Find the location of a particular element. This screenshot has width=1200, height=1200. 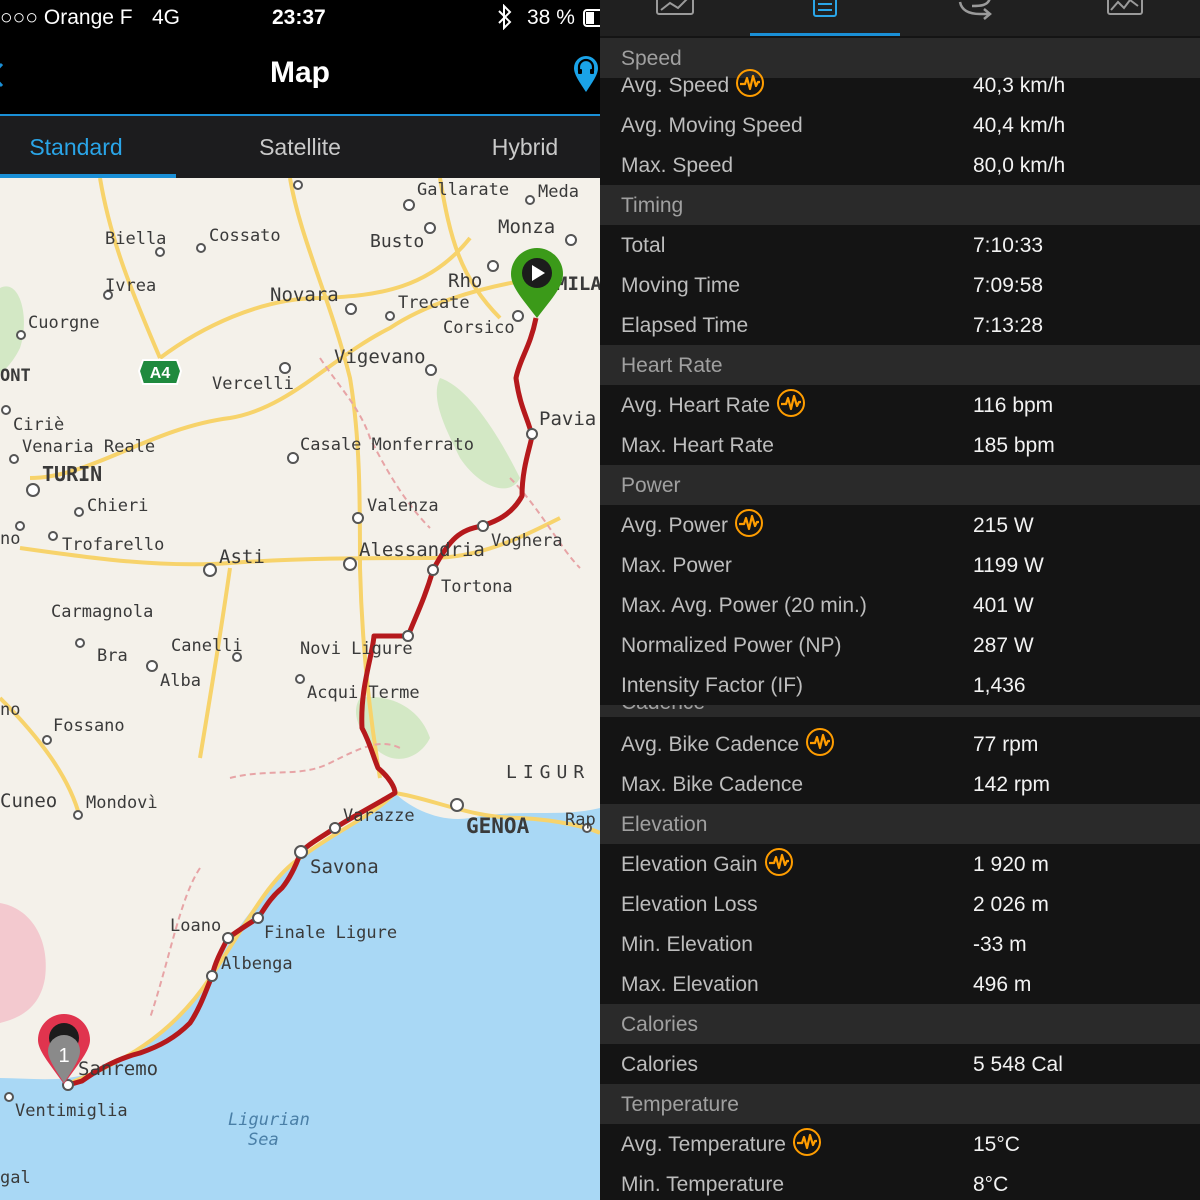

section-header: Cadence is located at coordinates (900, 711).